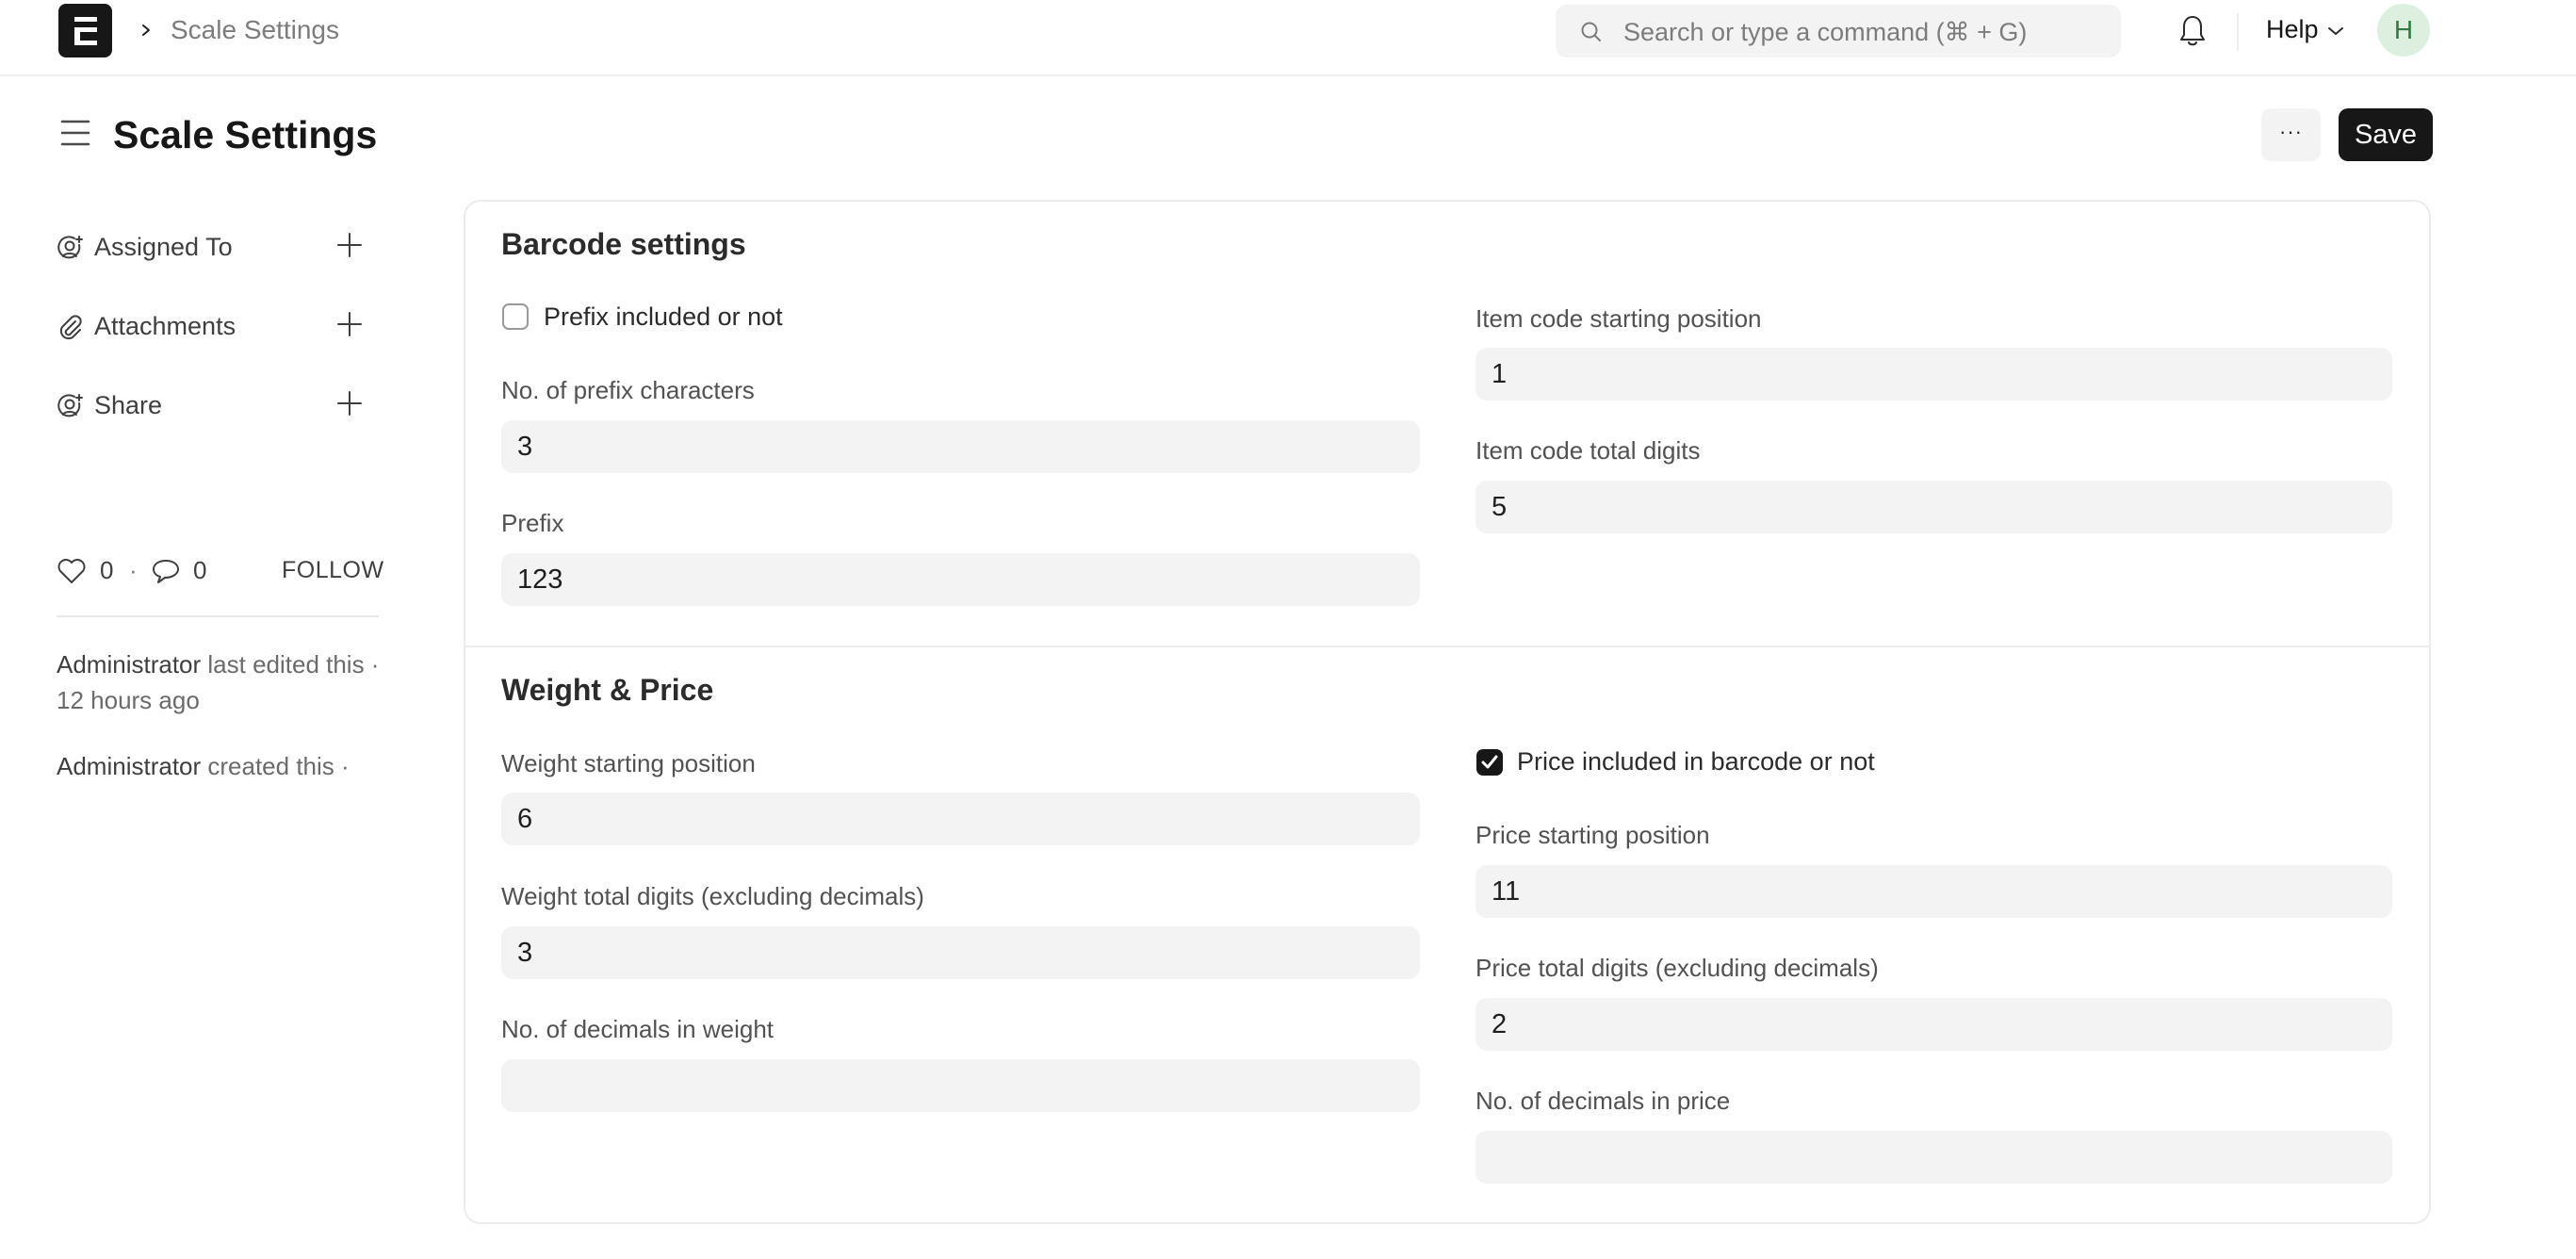 This screenshot has width=2576, height=1259. Describe the element at coordinates (960, 819) in the screenshot. I see `weight-start-input` at that location.